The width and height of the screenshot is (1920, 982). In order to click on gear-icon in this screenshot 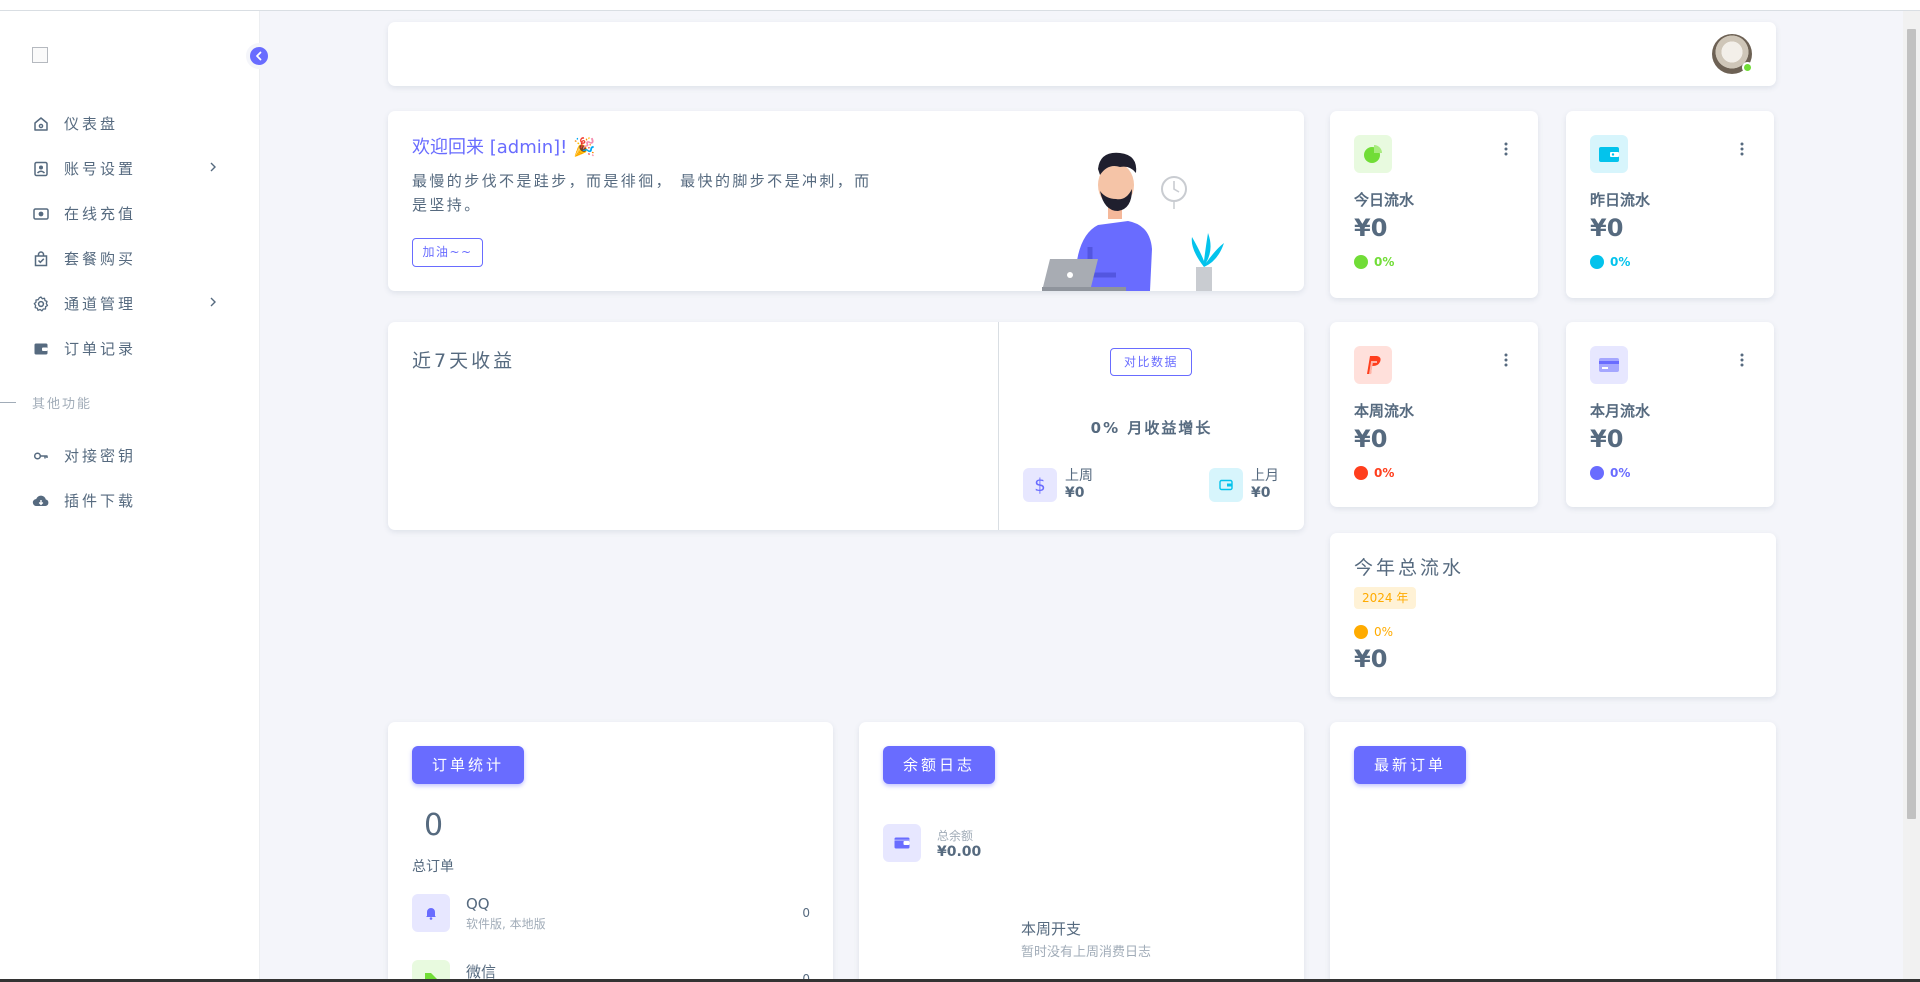, I will do `click(41, 303)`.